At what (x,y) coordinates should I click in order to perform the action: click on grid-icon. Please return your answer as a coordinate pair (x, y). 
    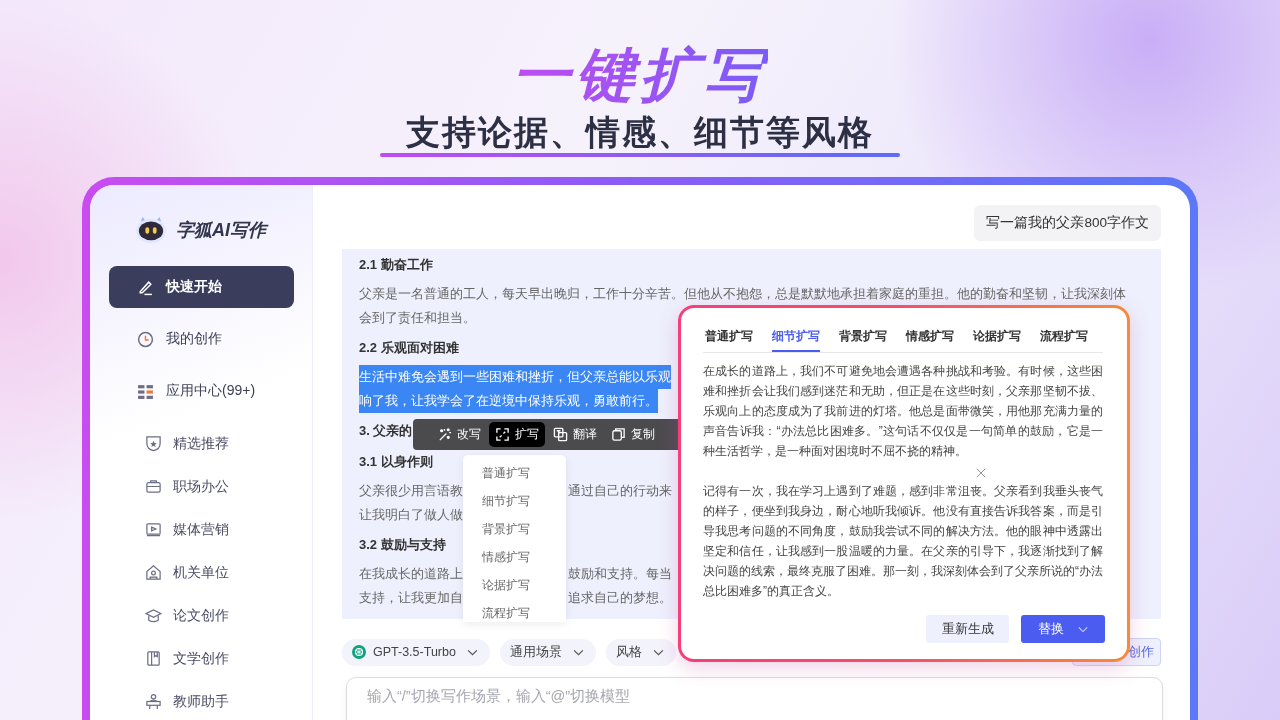
    Looking at the image, I should click on (145, 391).